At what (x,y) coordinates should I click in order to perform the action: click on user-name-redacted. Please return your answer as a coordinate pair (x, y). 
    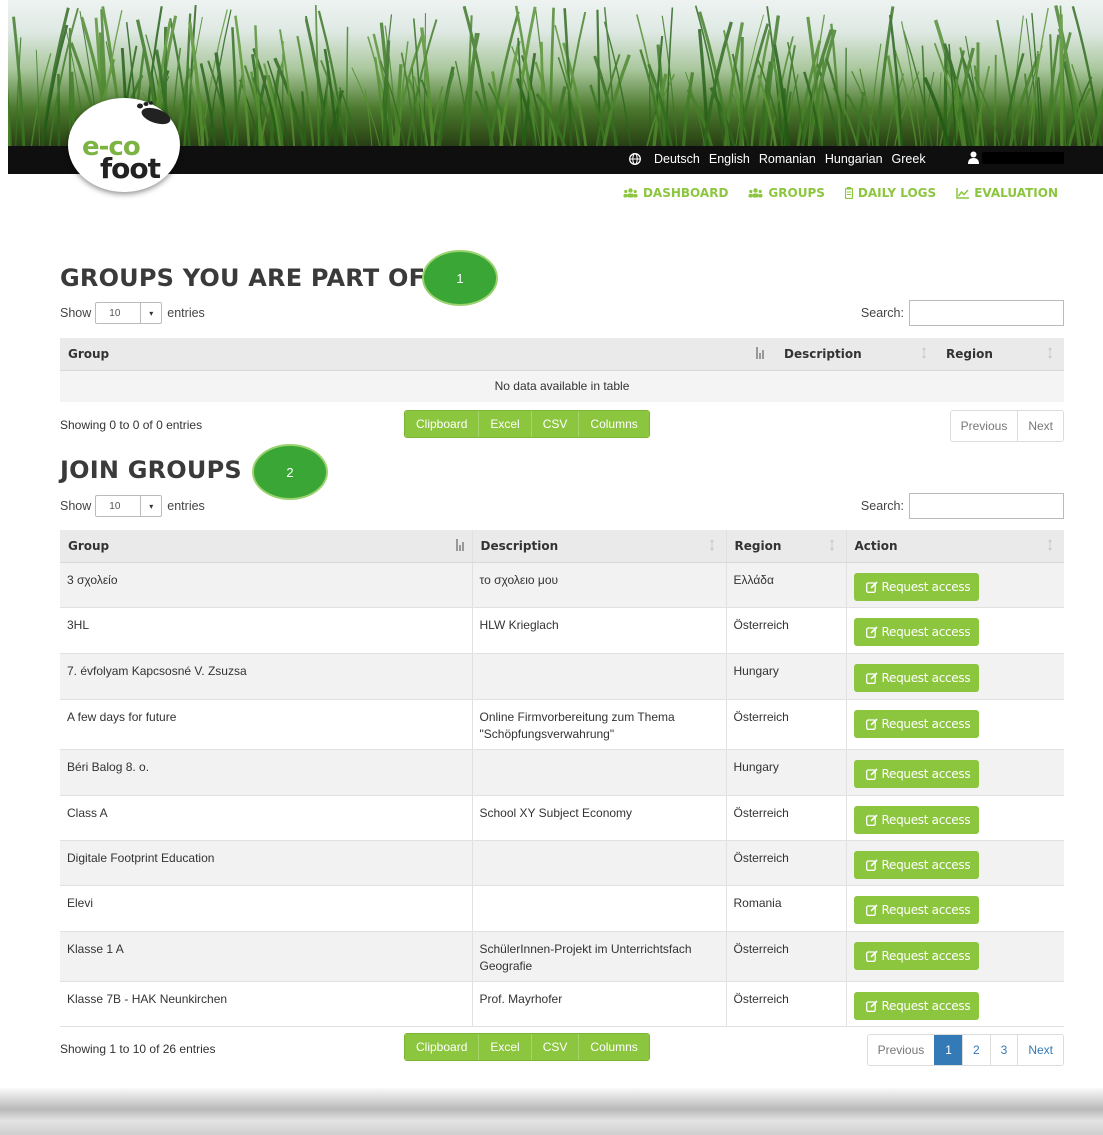
    Looking at the image, I should click on (1023, 158).